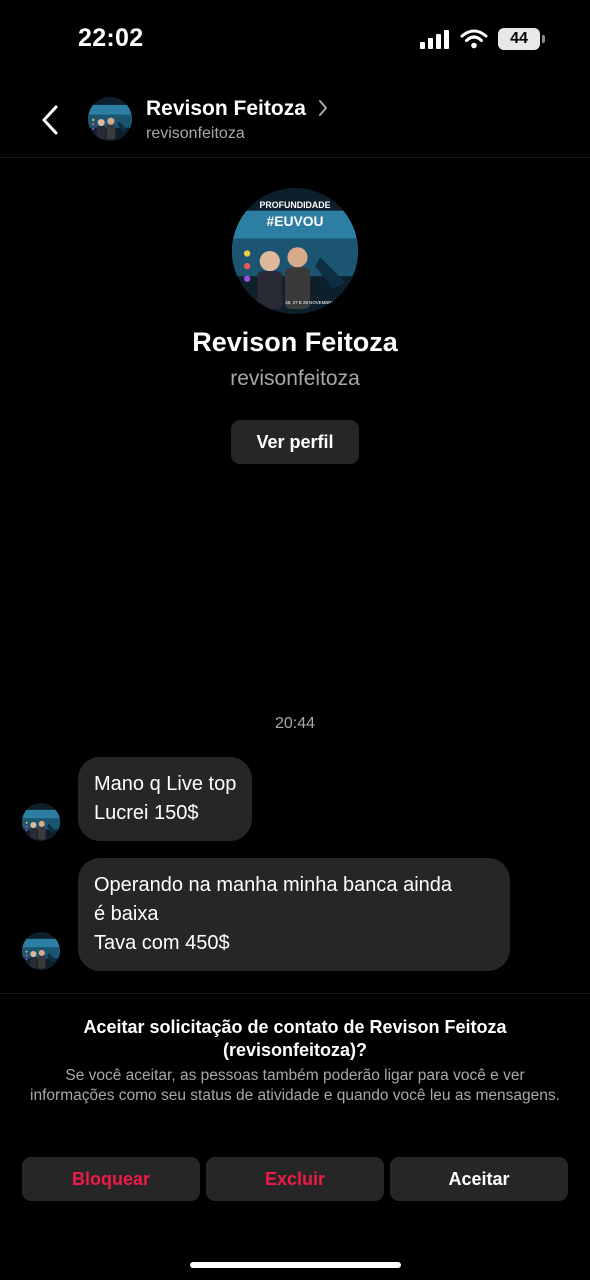  What do you see at coordinates (273, 885) in the screenshot?
I see `message-line: Operando na manha minha banca ainda` at bounding box center [273, 885].